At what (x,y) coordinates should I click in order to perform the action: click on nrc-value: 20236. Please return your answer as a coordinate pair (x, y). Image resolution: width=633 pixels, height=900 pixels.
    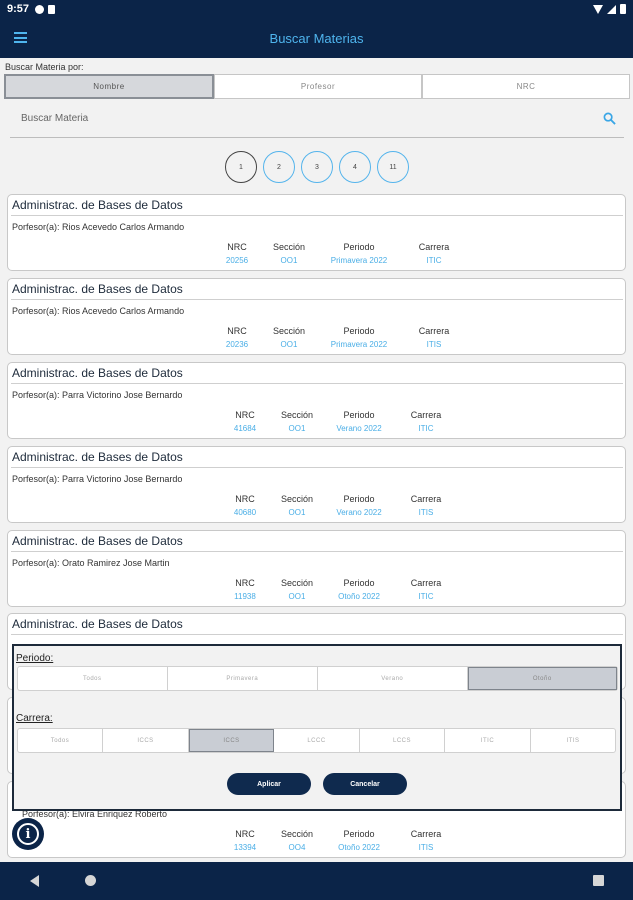
    Looking at the image, I should click on (237, 344).